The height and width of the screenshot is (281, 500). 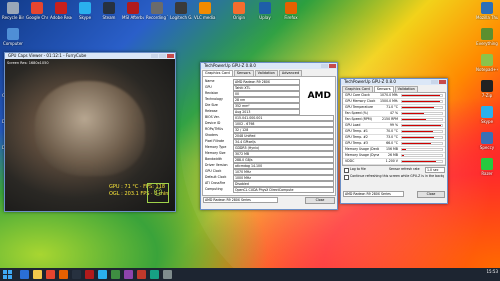 I want to click on sensor-row: VDDC 1.200 V, so click(x=394, y=162).